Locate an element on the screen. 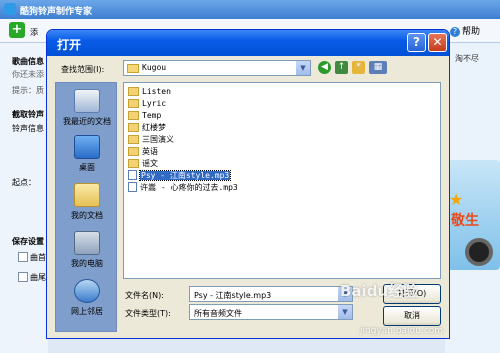  look-in-label: 查找范围(I): is located at coordinates (83, 69).